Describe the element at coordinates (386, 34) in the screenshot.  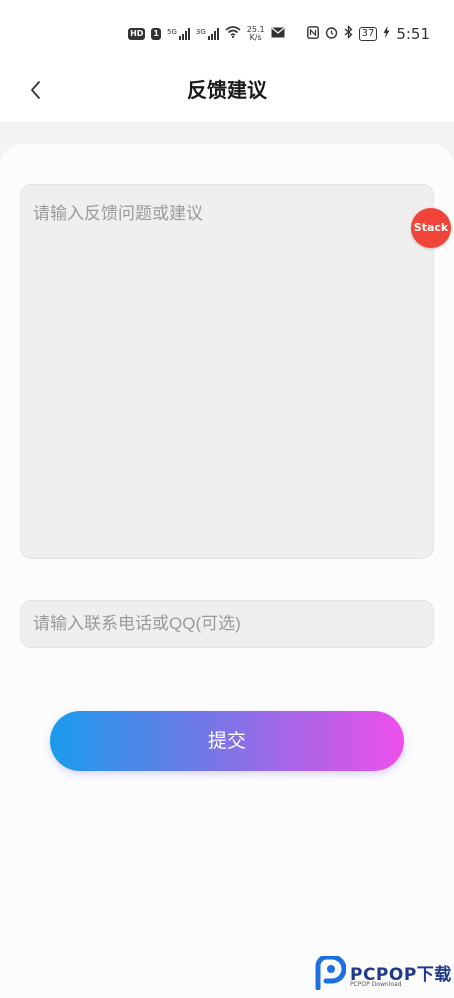
I see `charging-icon` at that location.